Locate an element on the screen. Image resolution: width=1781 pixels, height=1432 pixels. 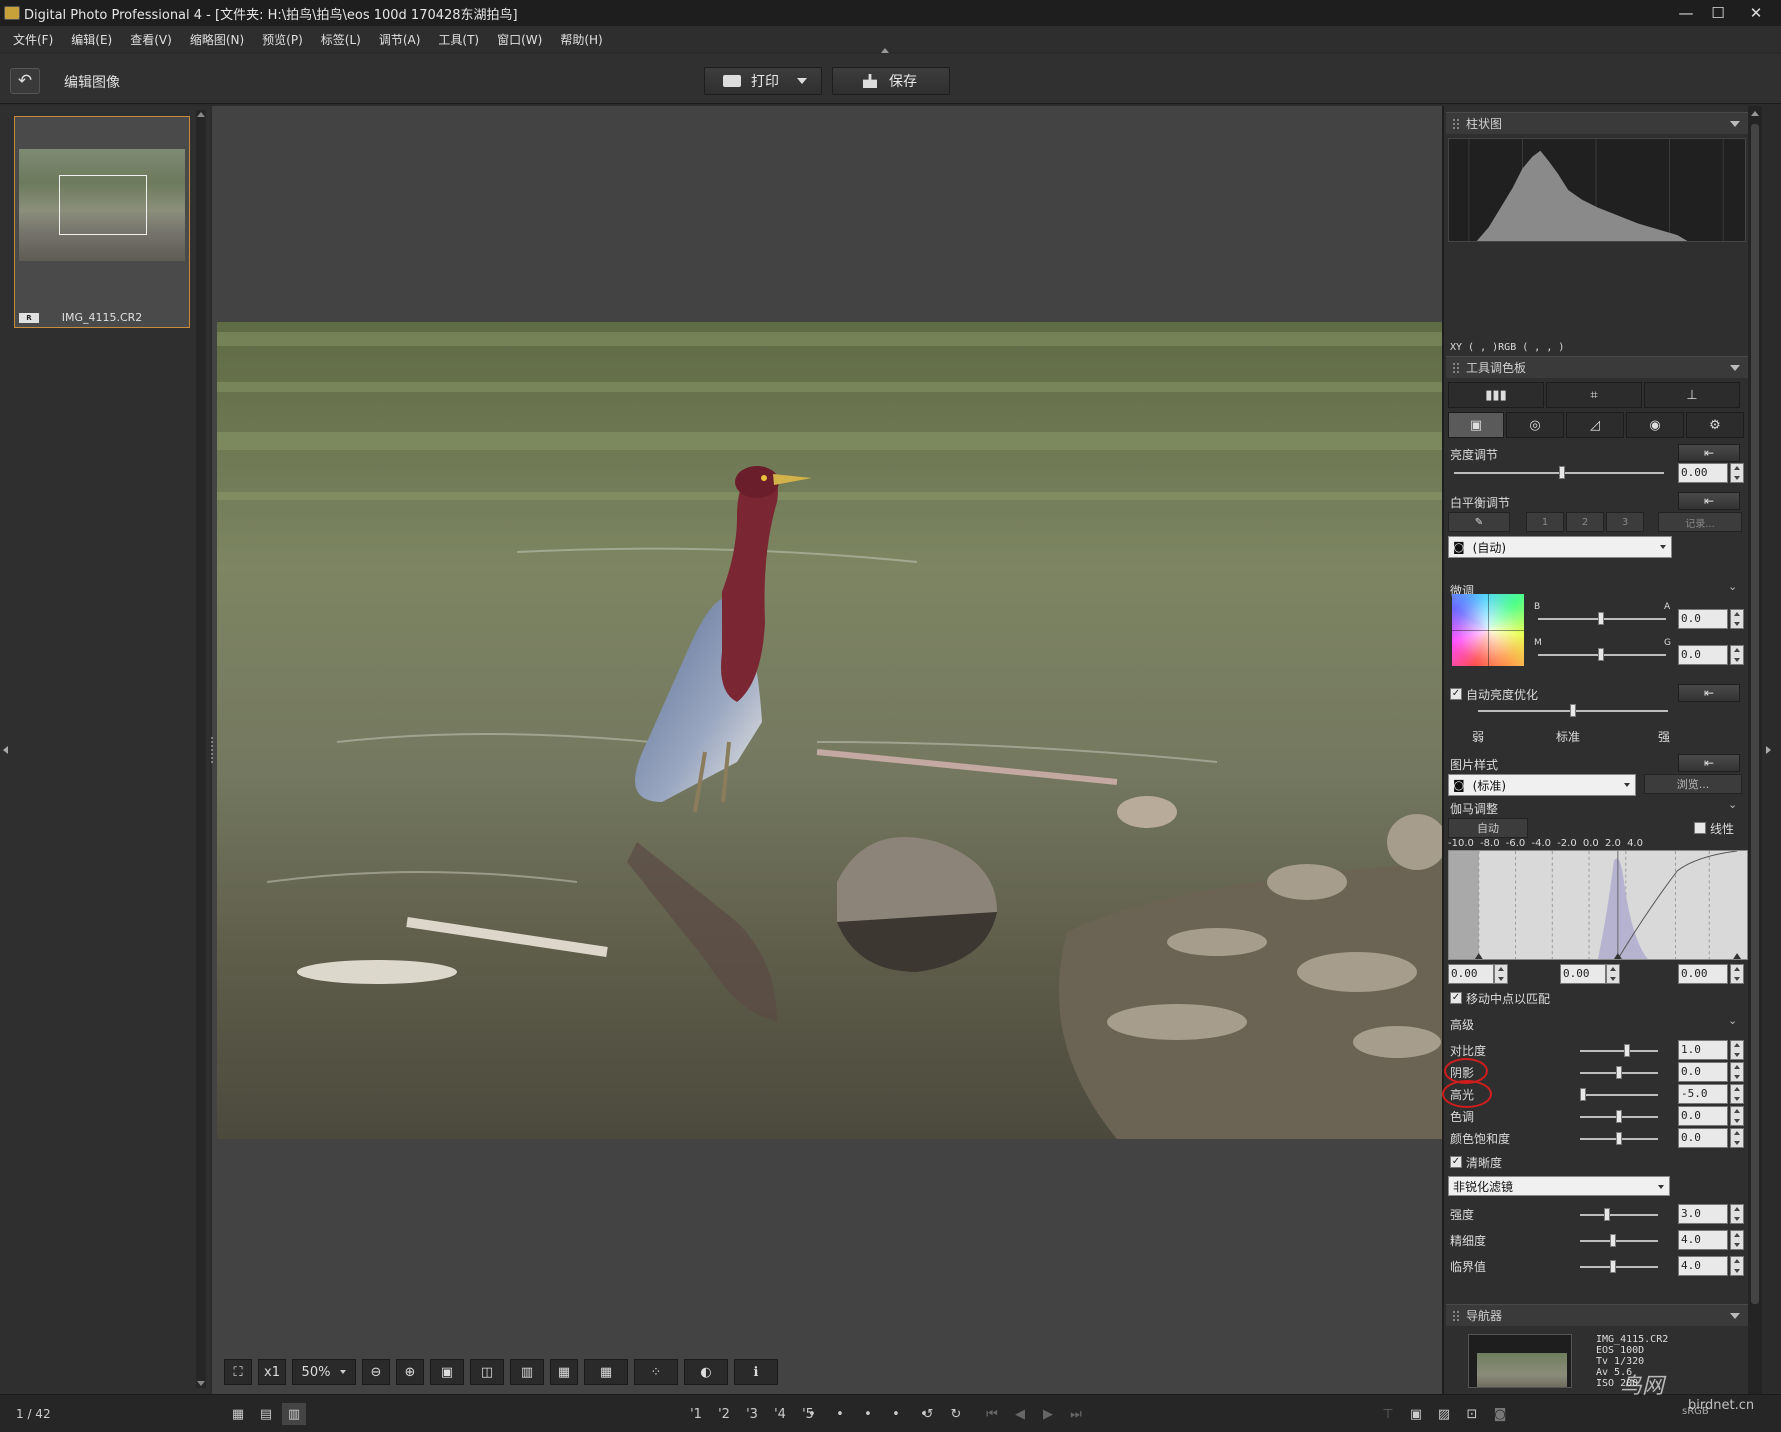
tool-palette-header: 工具调色板 is located at coordinates (1597, 367).